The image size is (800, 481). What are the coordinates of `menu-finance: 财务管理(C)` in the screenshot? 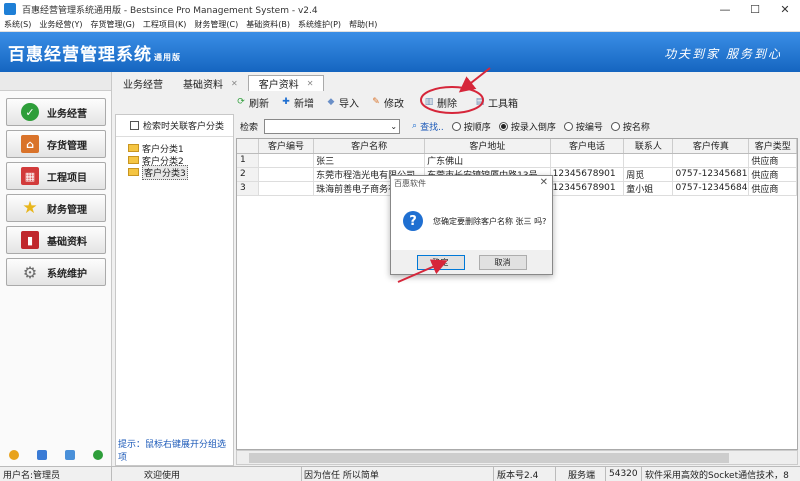 It's located at (216, 24).